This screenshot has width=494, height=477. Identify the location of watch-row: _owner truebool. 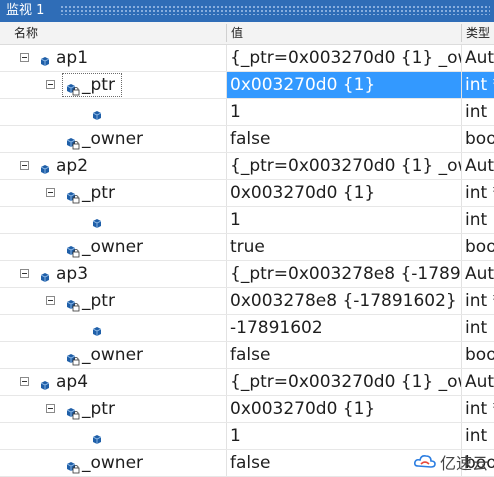
(247, 247).